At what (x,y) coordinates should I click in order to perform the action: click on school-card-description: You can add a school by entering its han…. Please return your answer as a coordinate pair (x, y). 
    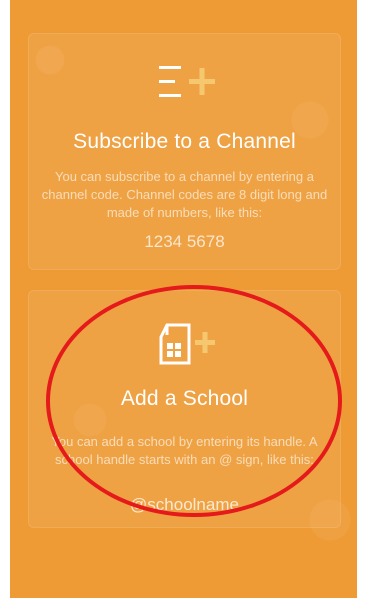
    Looking at the image, I should click on (184, 450).